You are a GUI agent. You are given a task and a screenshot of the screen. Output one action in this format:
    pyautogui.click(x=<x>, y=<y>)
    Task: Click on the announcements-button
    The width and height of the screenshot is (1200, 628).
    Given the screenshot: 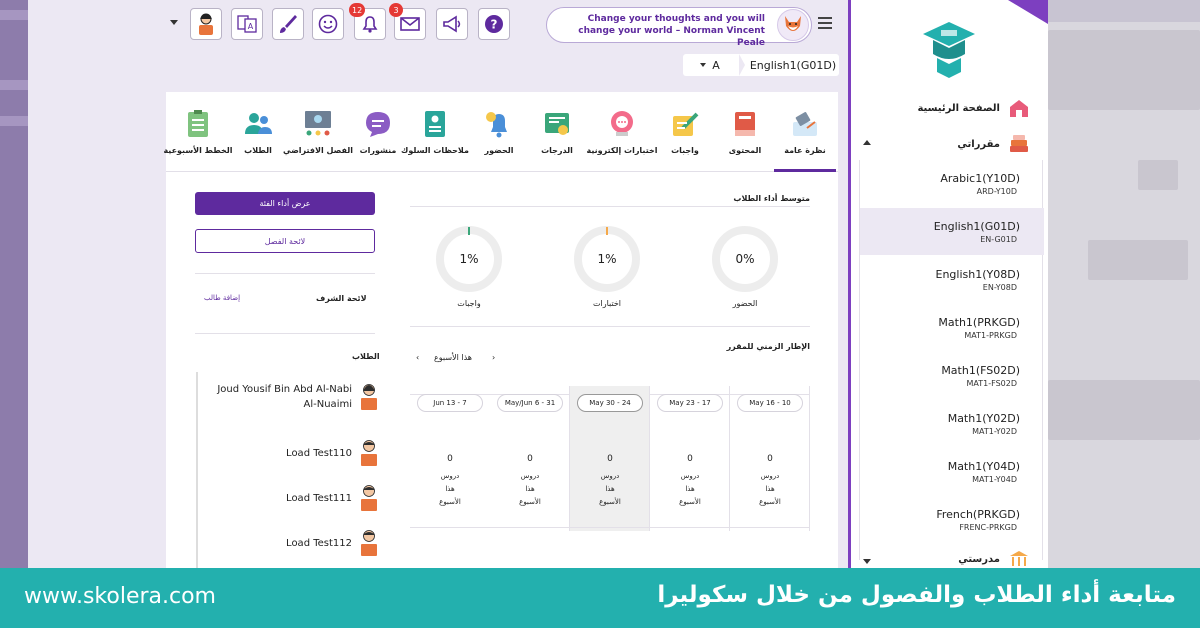 What is the action you would take?
    pyautogui.click(x=452, y=24)
    